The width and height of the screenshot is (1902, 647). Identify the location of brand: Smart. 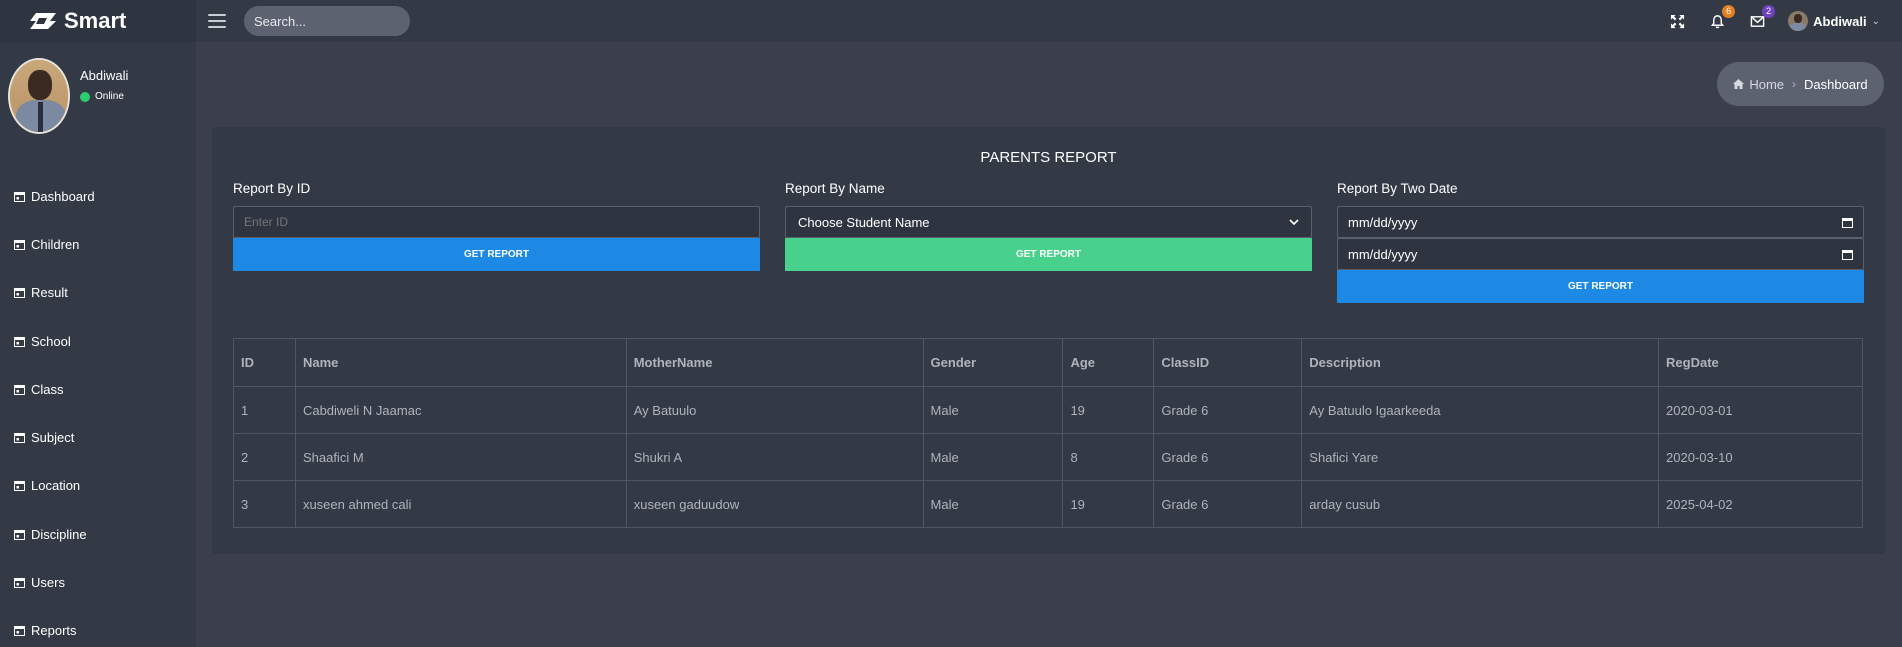
(98, 21).